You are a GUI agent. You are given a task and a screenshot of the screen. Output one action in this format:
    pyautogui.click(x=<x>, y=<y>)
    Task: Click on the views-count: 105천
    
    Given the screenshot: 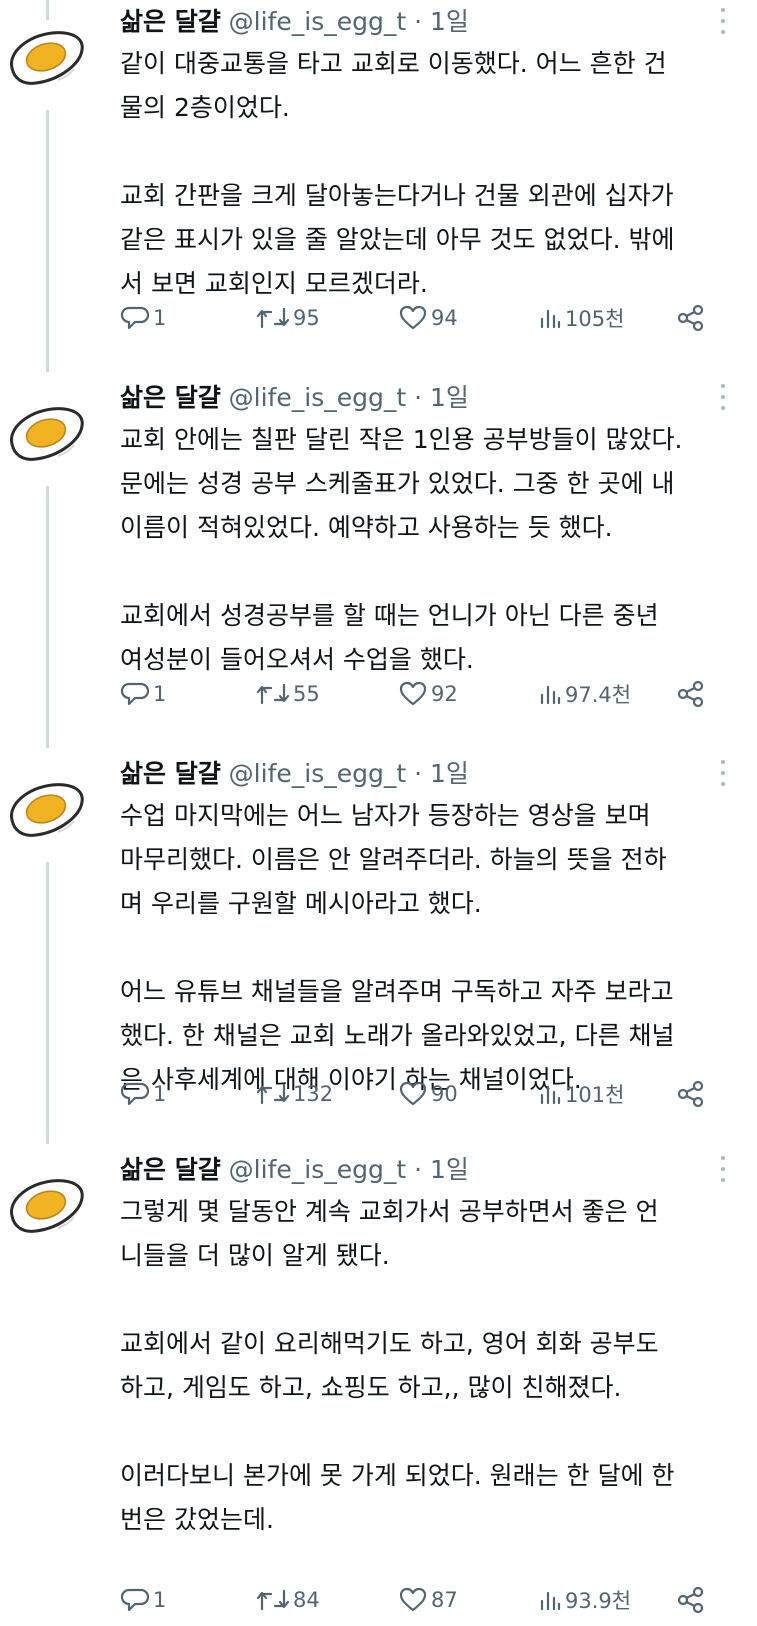 What is the action you would take?
    pyautogui.click(x=595, y=319)
    